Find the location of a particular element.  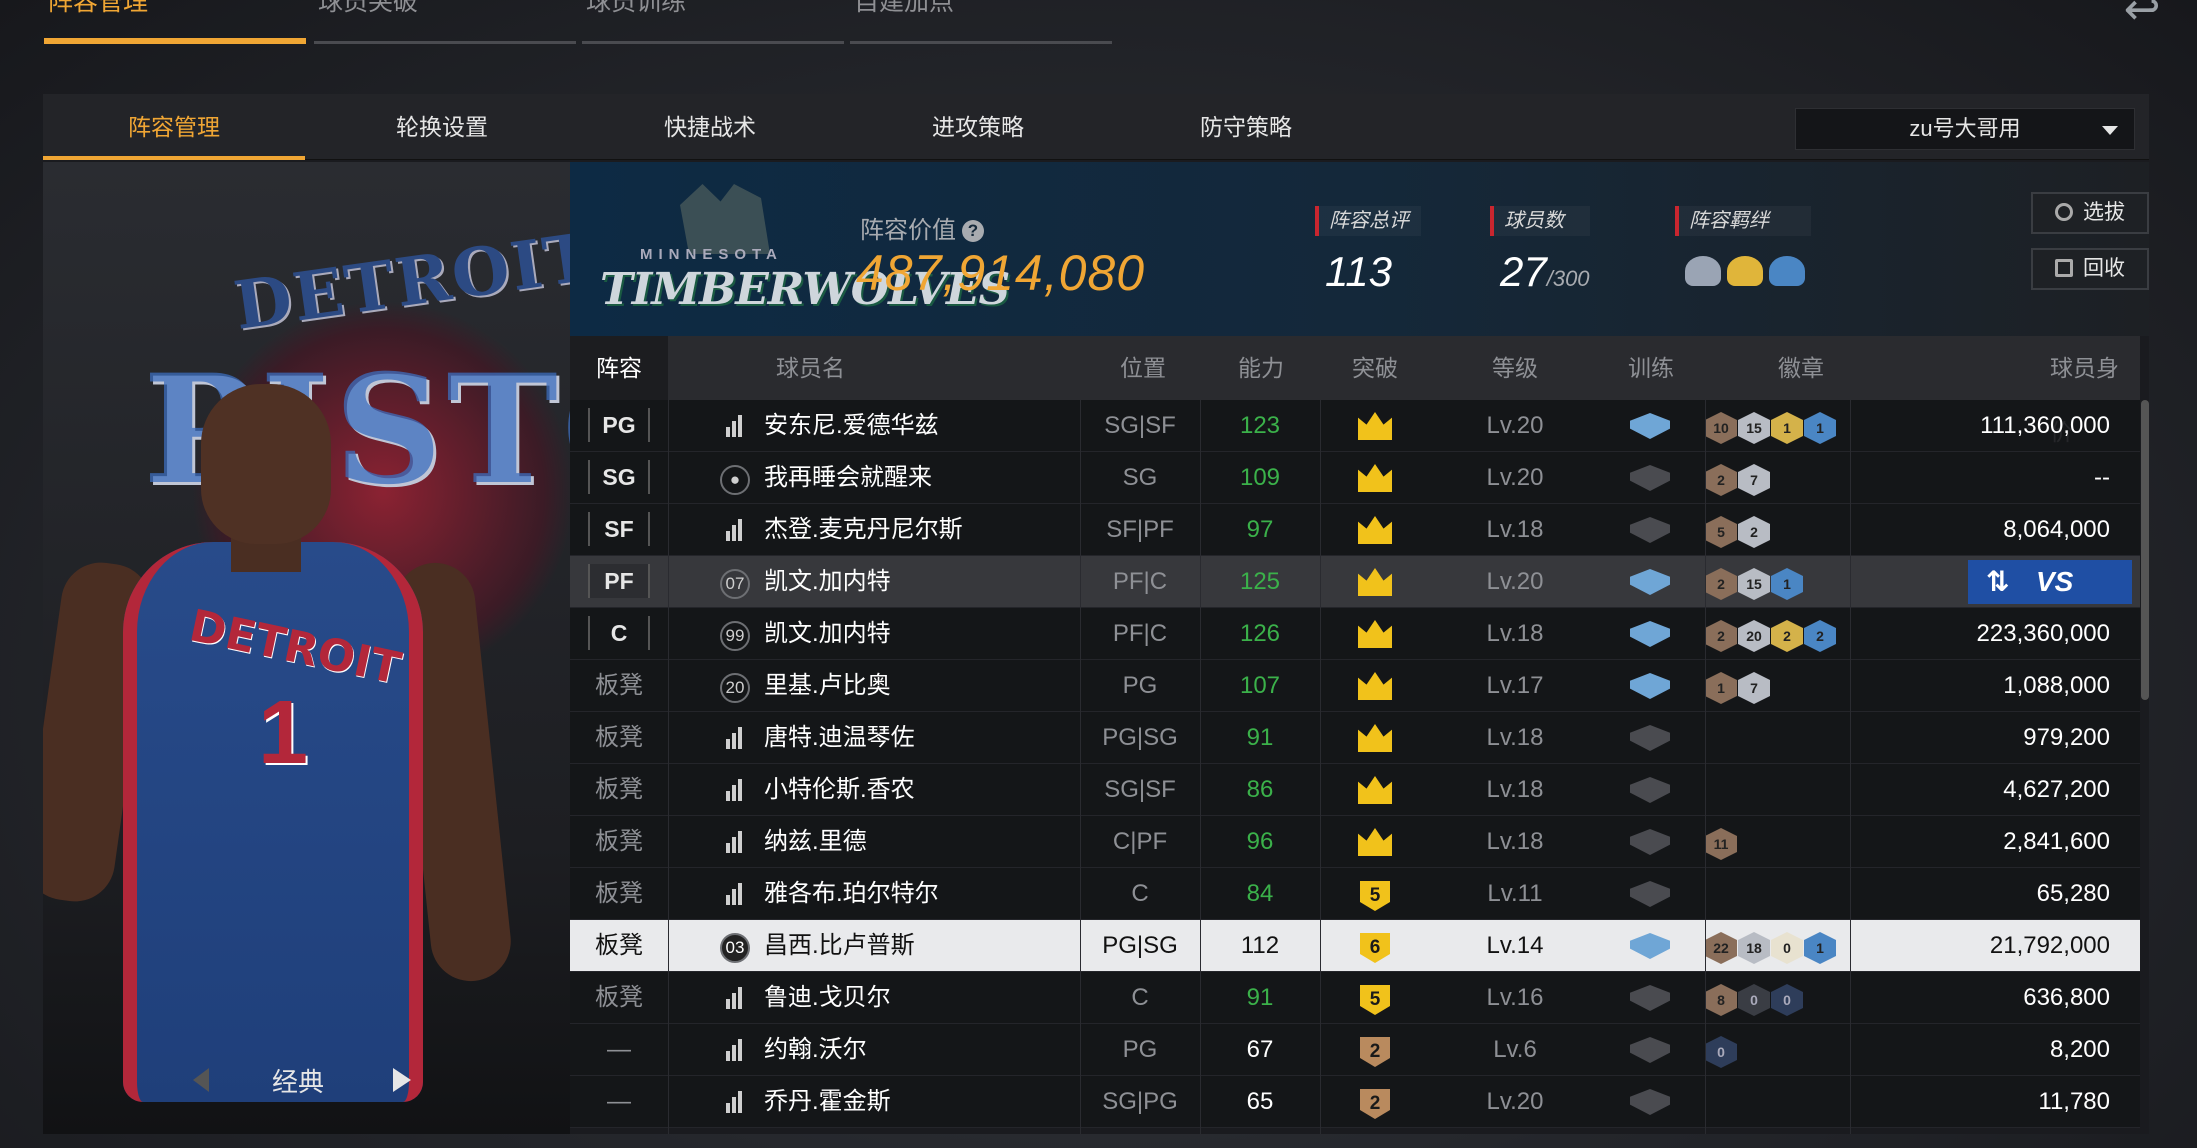

table-row: 板凳 鲁迪.戈贝尔 C 91 5 Lv.16 8 0 0 636,800 is located at coordinates (1355, 998).